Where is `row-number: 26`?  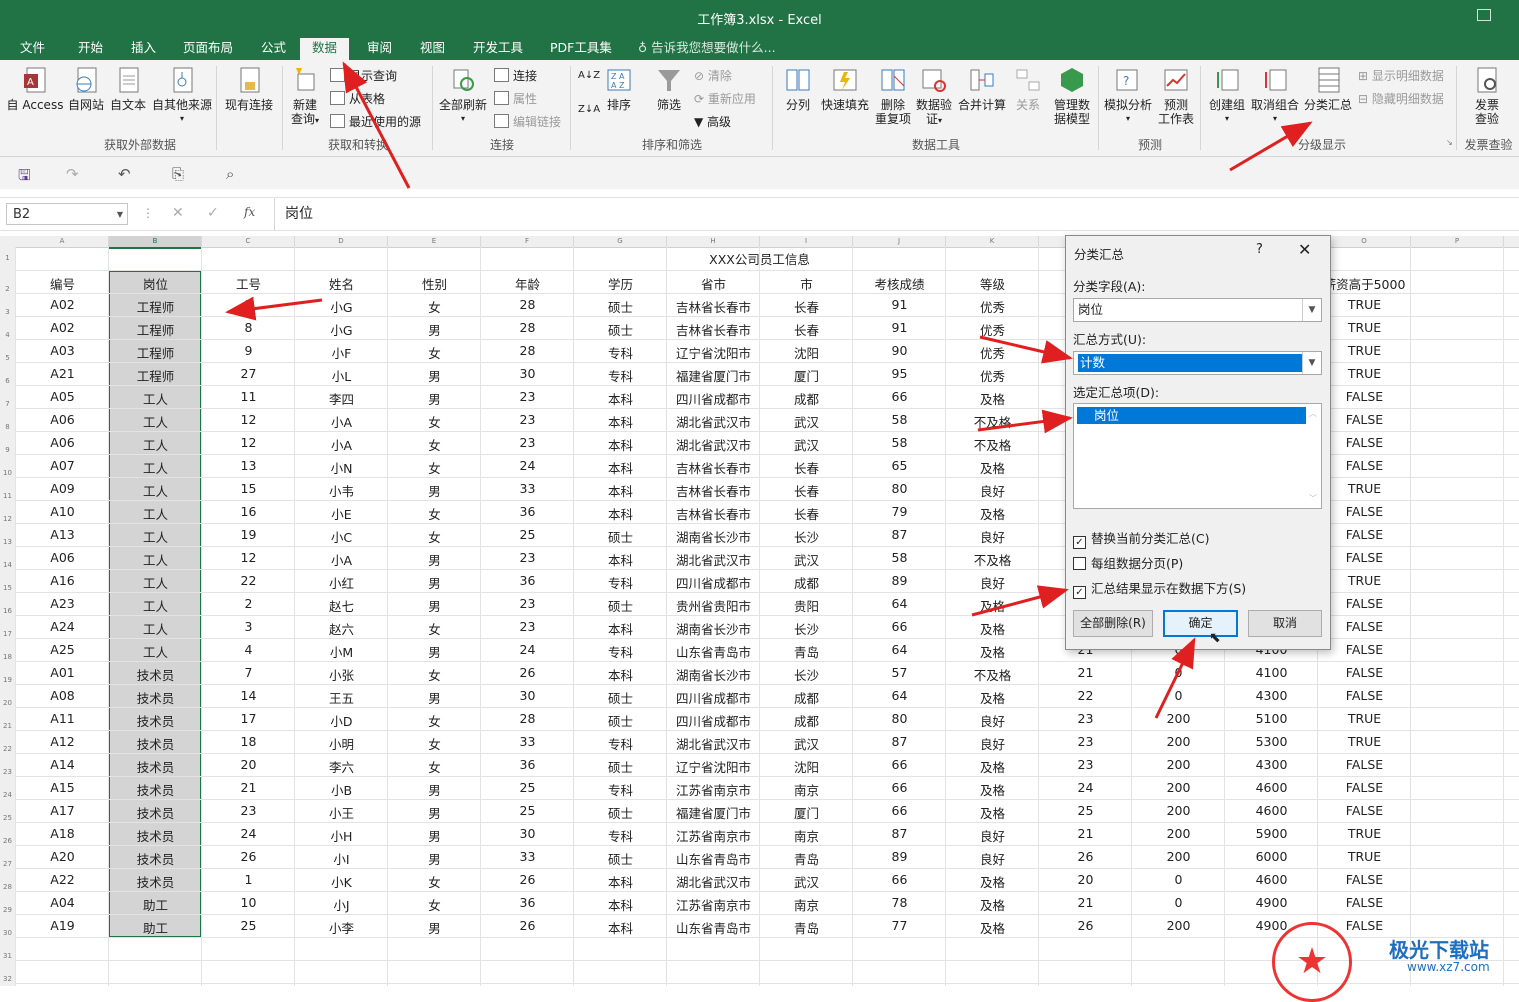 row-number: 26 is located at coordinates (7, 841).